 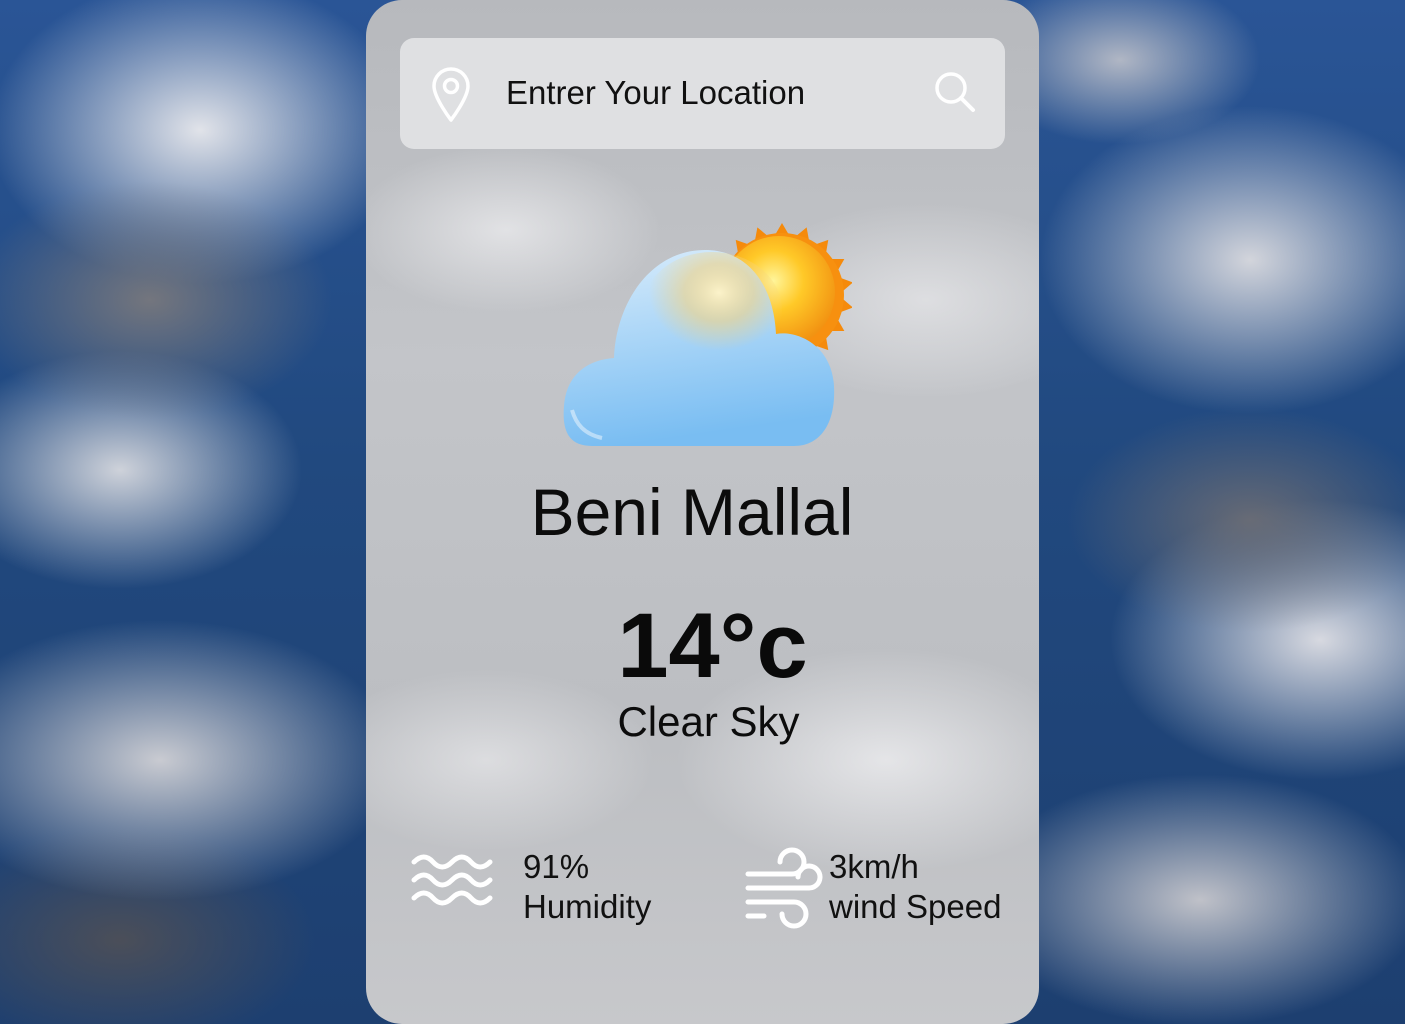 What do you see at coordinates (874, 866) in the screenshot?
I see `wind-value: 3km/h` at bounding box center [874, 866].